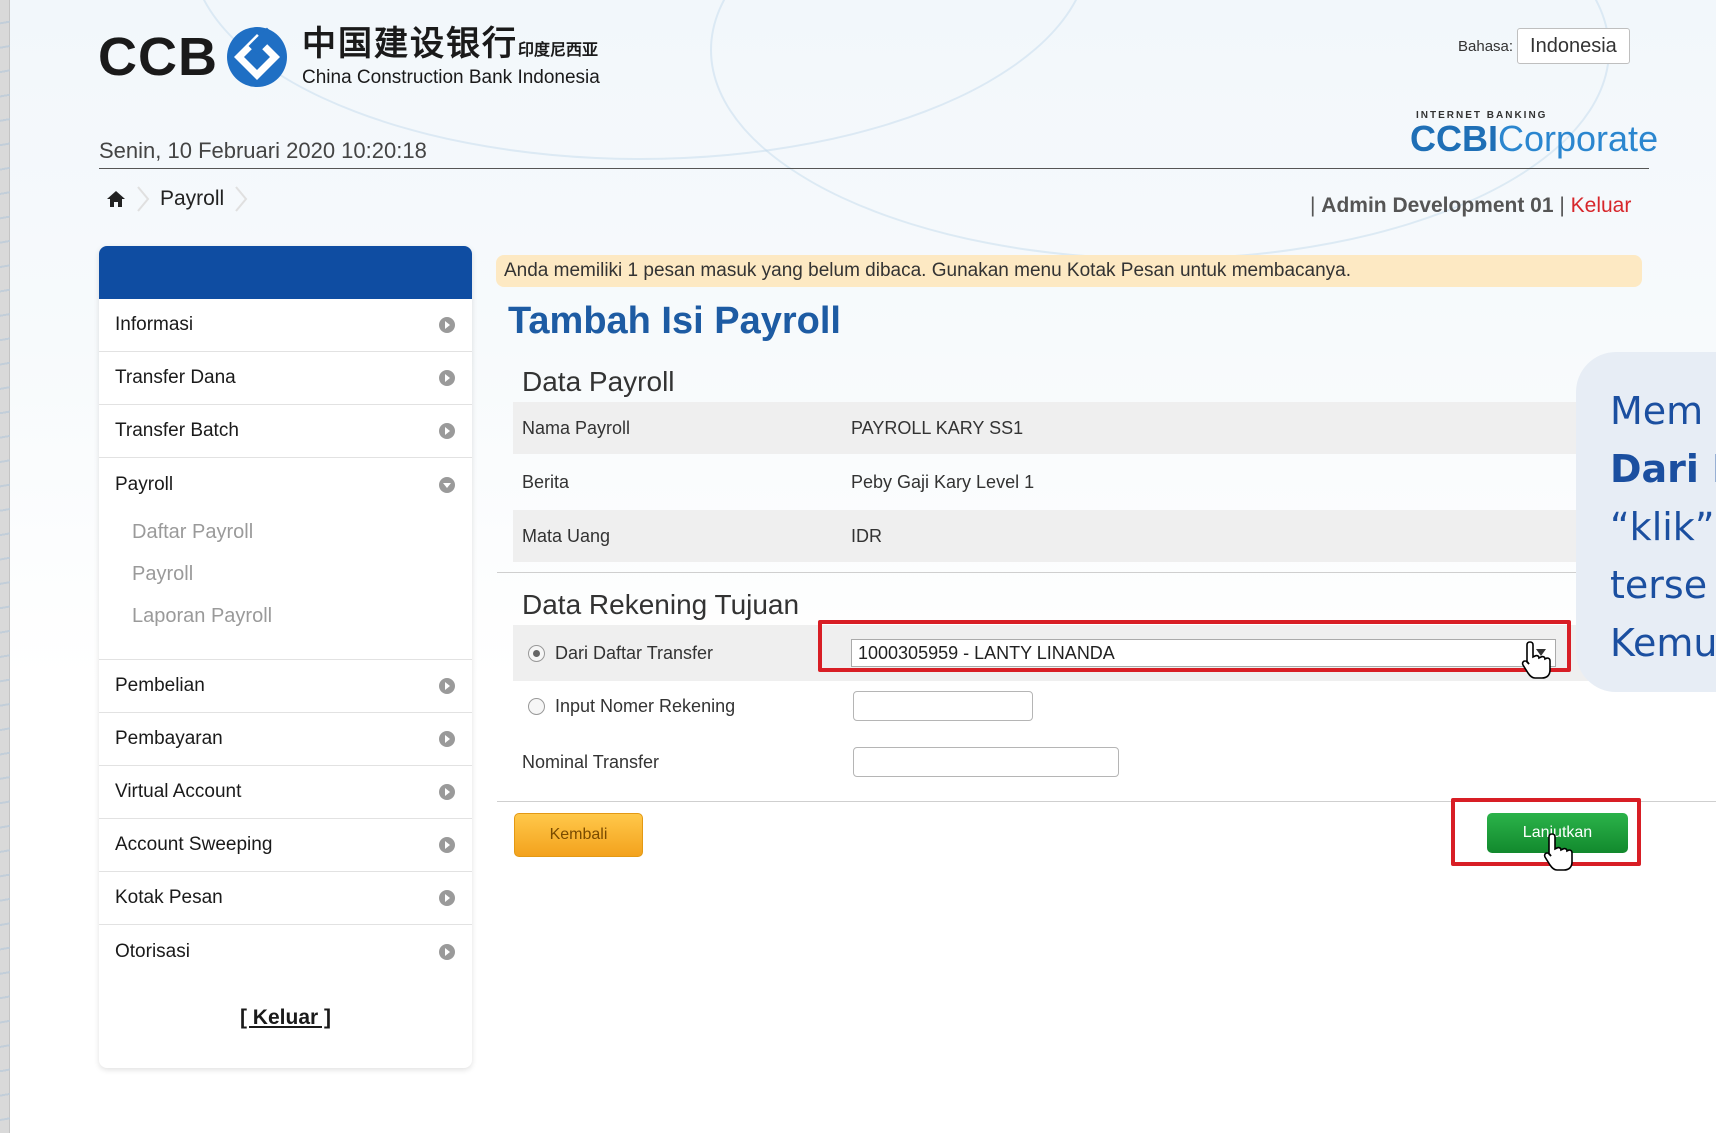  What do you see at coordinates (874, 168) in the screenshot?
I see `header-divider` at bounding box center [874, 168].